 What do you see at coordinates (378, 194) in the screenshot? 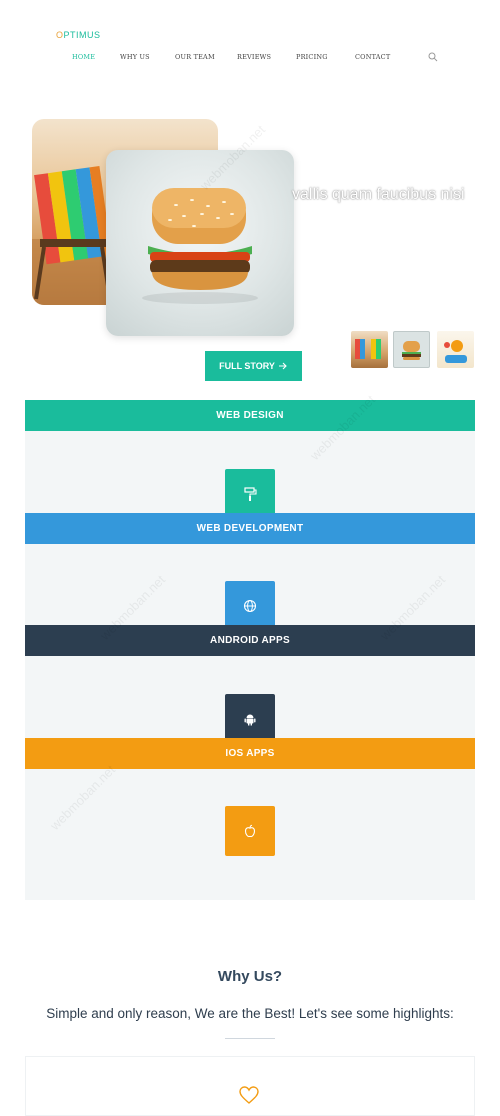
I see `hero-caption: vallis quam faucibus nisi` at bounding box center [378, 194].